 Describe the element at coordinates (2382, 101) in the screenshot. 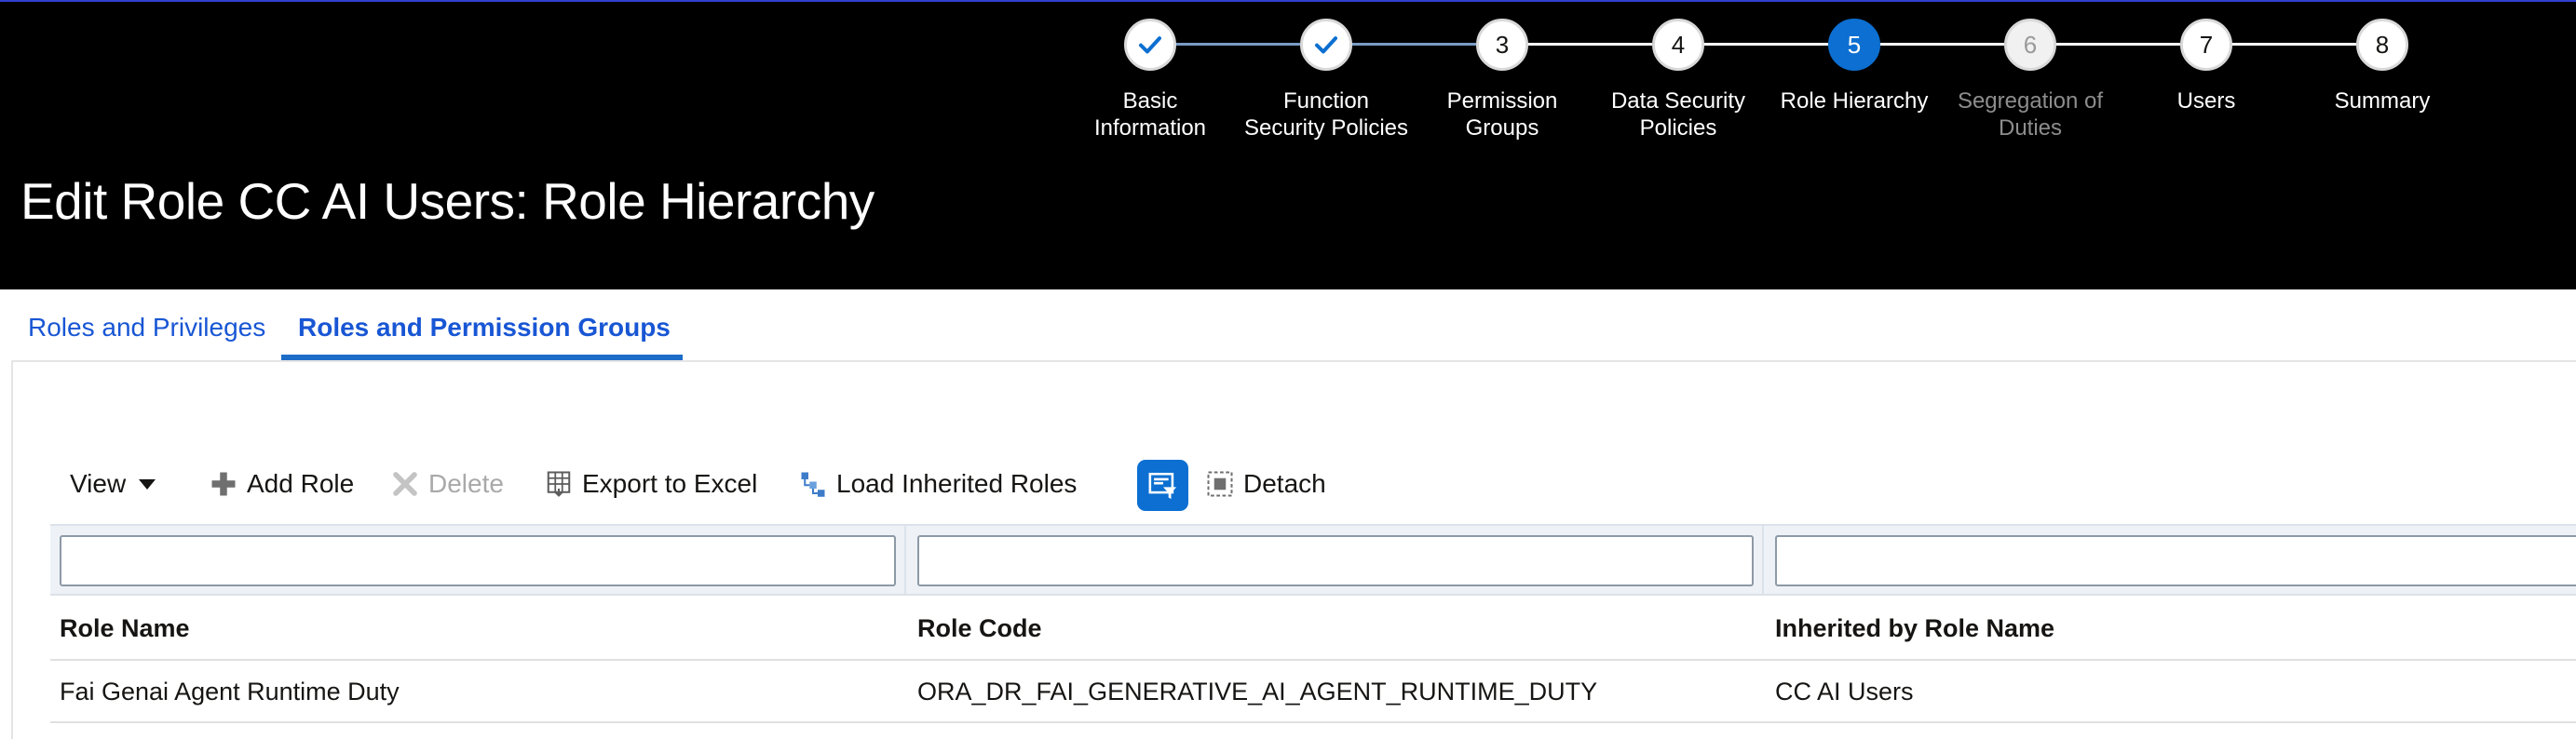

I see `train-label-summary: Summary` at that location.